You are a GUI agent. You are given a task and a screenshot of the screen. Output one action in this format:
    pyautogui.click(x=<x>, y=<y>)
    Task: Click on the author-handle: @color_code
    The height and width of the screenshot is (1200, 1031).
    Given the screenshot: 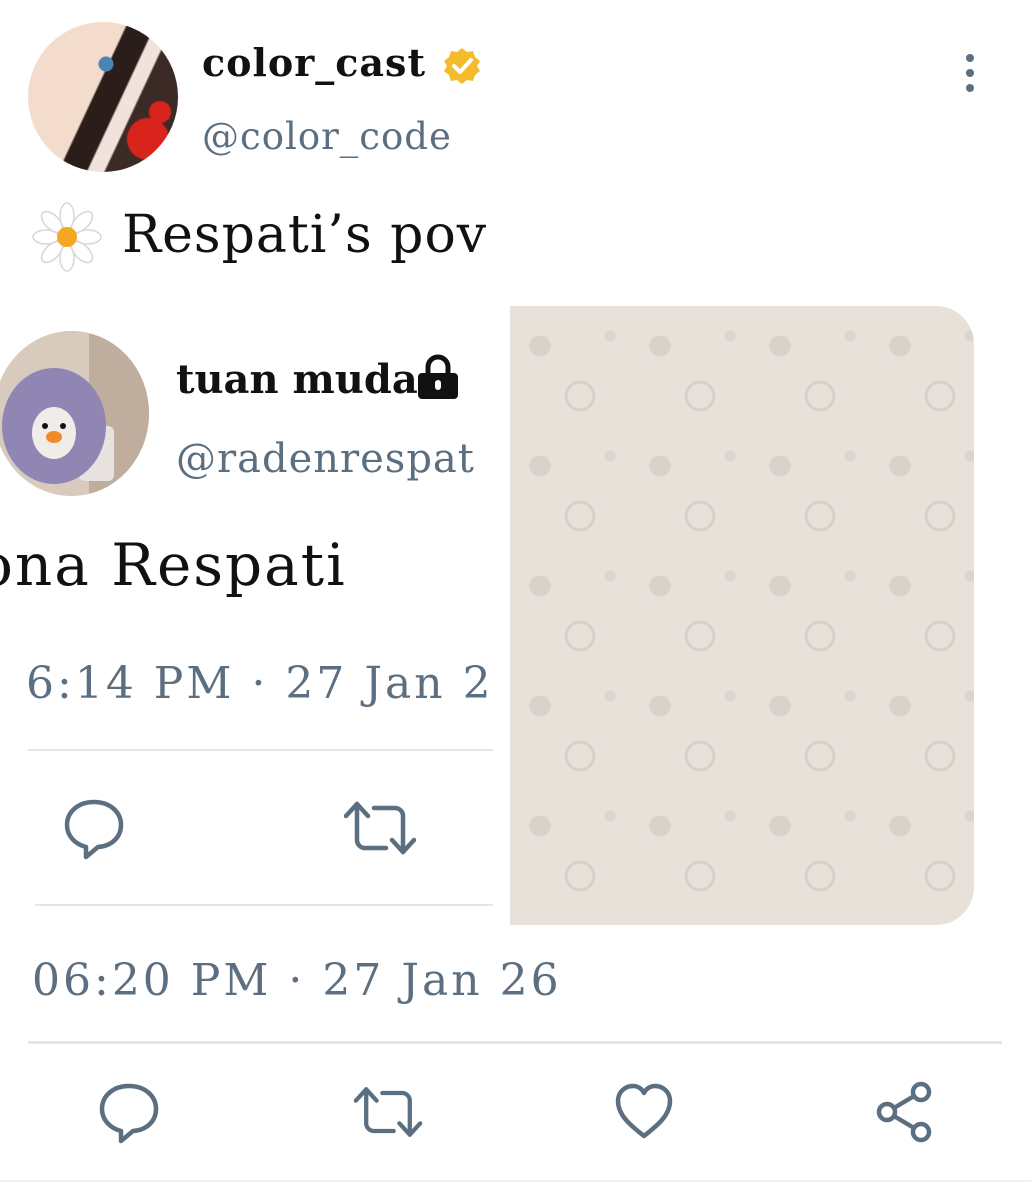 What is the action you would take?
    pyautogui.click(x=327, y=136)
    